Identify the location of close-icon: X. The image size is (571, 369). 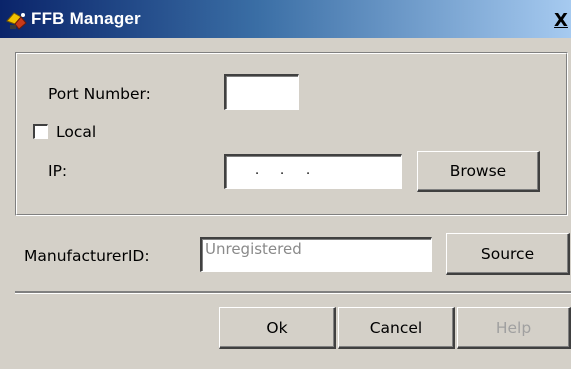
(561, 20).